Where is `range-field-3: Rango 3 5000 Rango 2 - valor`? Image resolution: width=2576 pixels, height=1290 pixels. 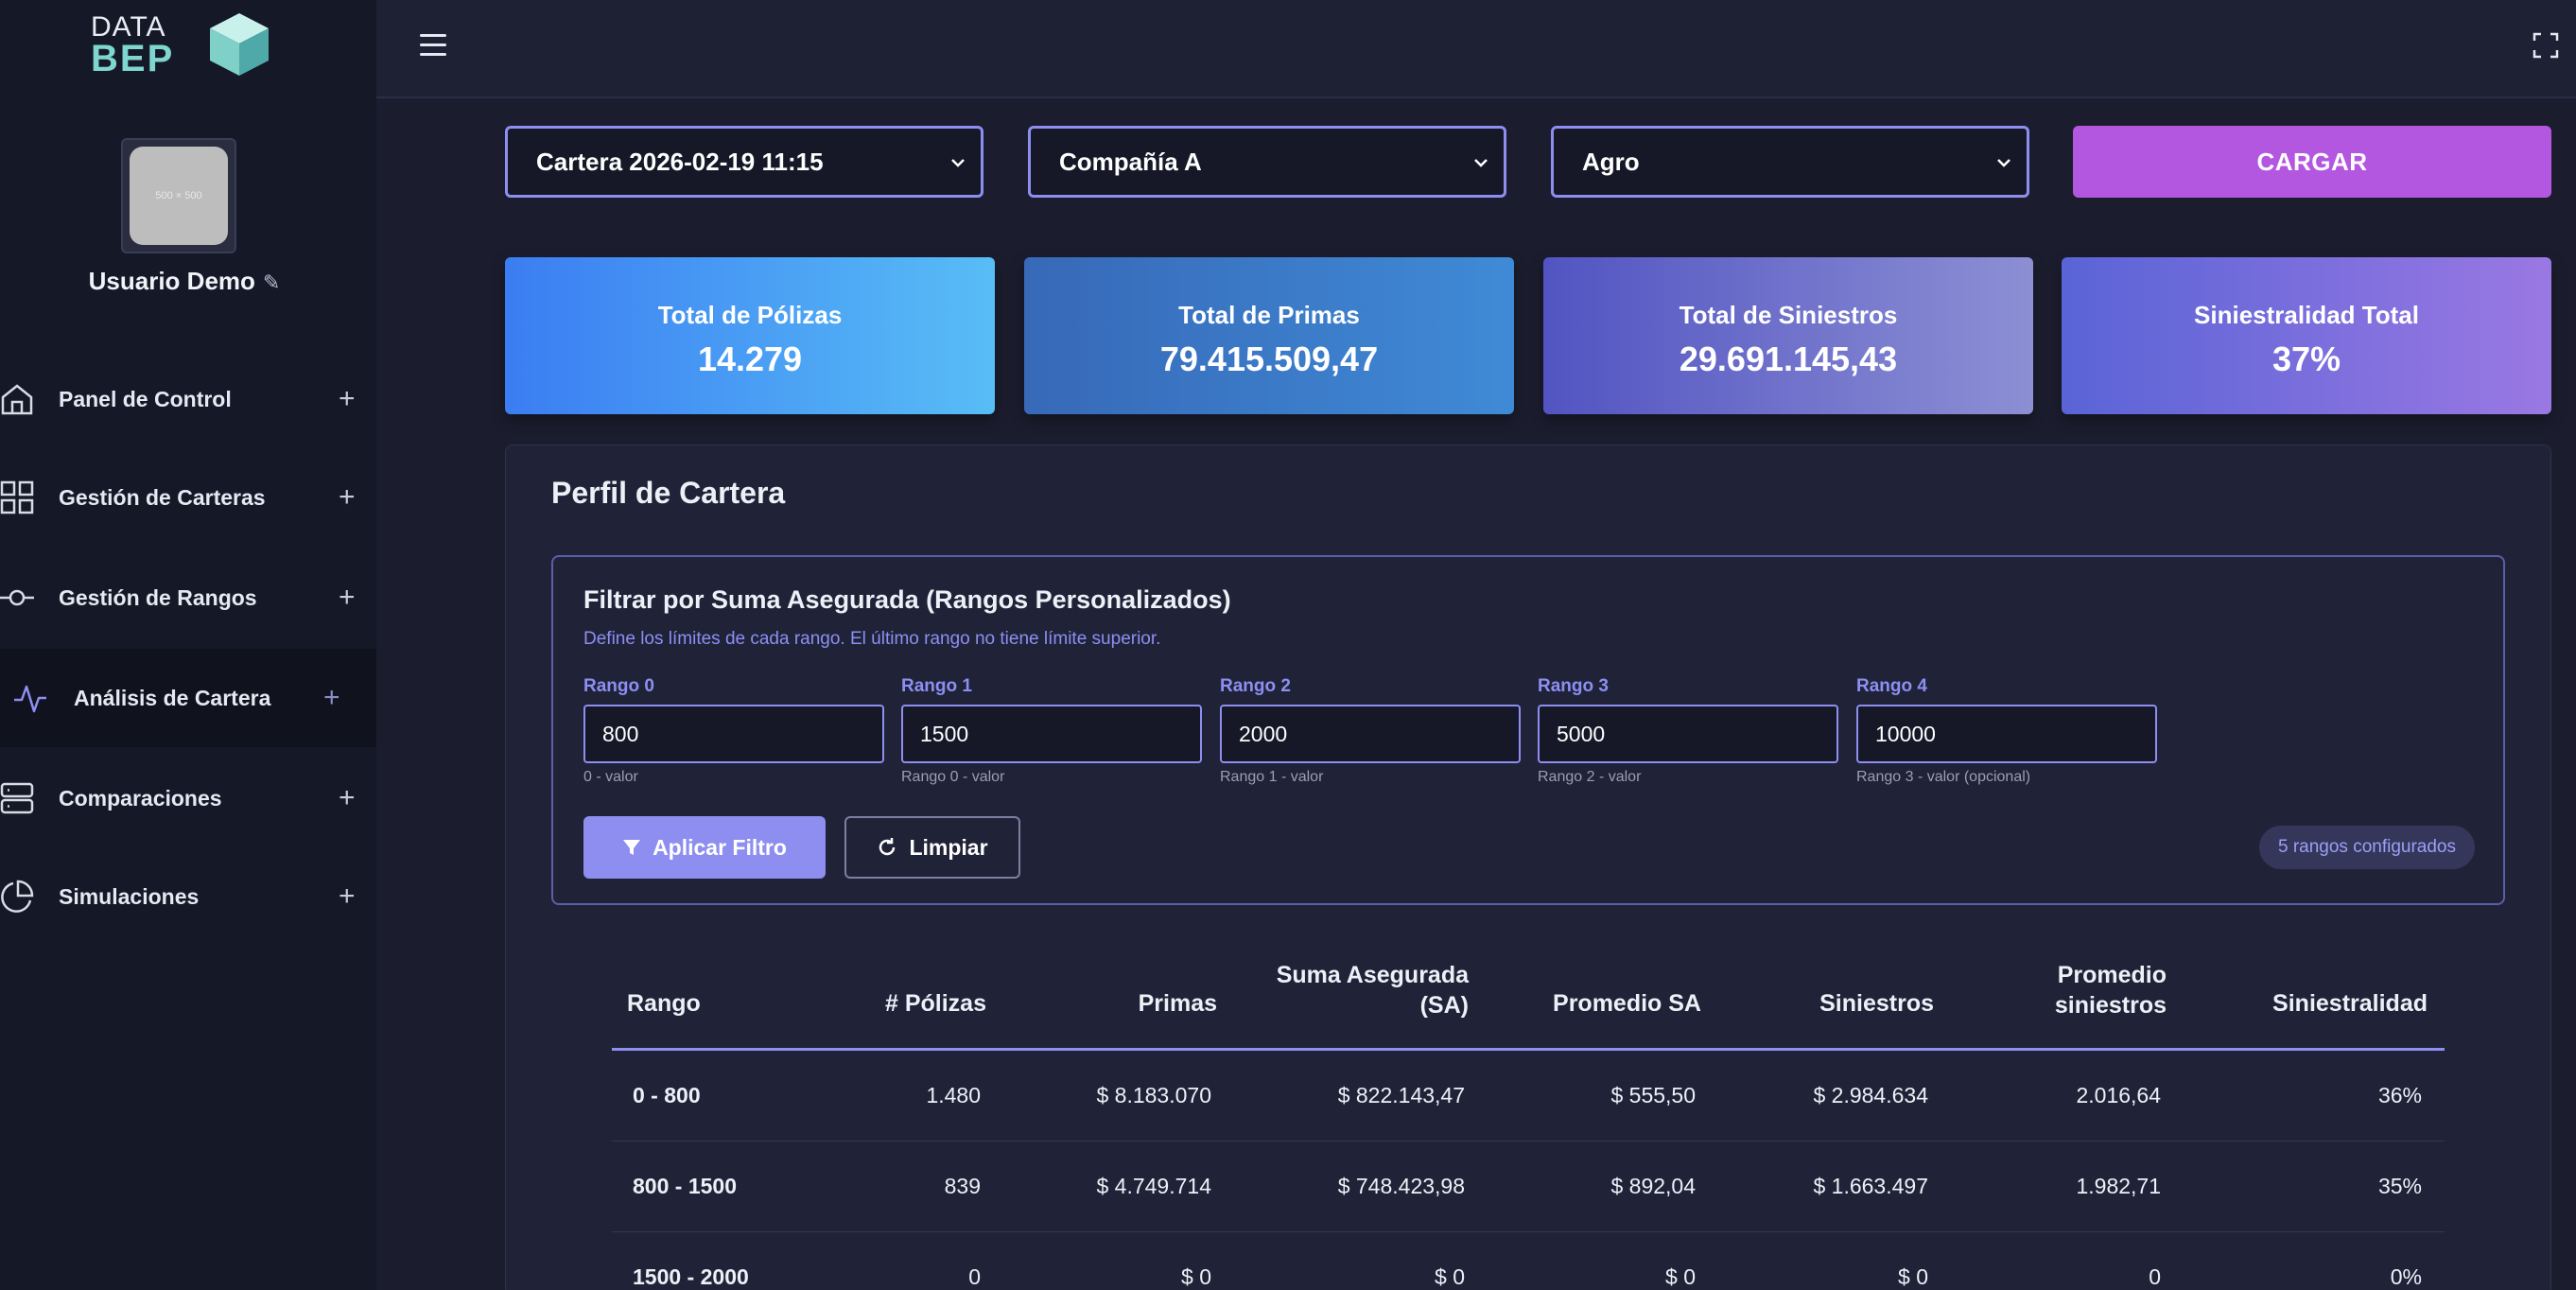
range-field-3: Rango 3 5000 Rango 2 - valor is located at coordinates (1688, 731).